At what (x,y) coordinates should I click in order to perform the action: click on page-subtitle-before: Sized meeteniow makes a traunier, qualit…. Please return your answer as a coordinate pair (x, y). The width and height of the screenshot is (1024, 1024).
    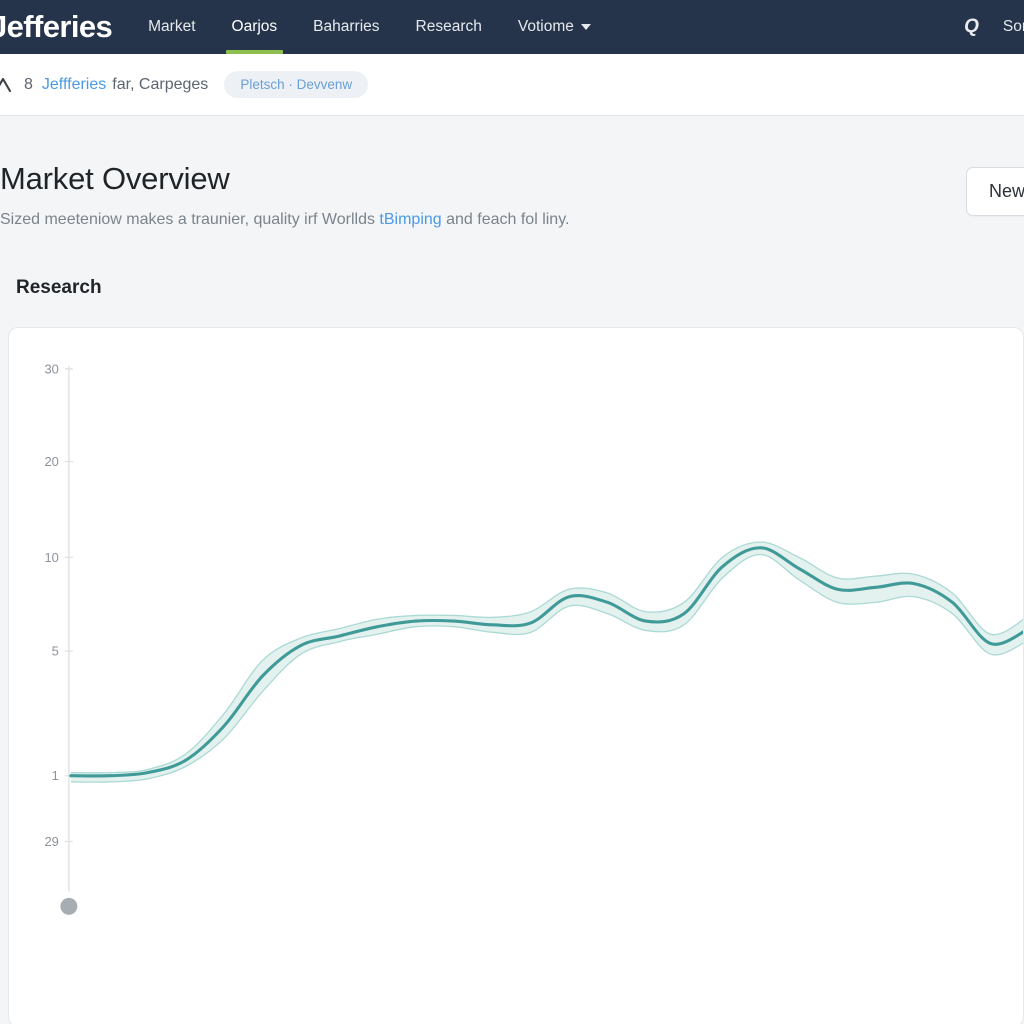
    Looking at the image, I should click on (190, 219).